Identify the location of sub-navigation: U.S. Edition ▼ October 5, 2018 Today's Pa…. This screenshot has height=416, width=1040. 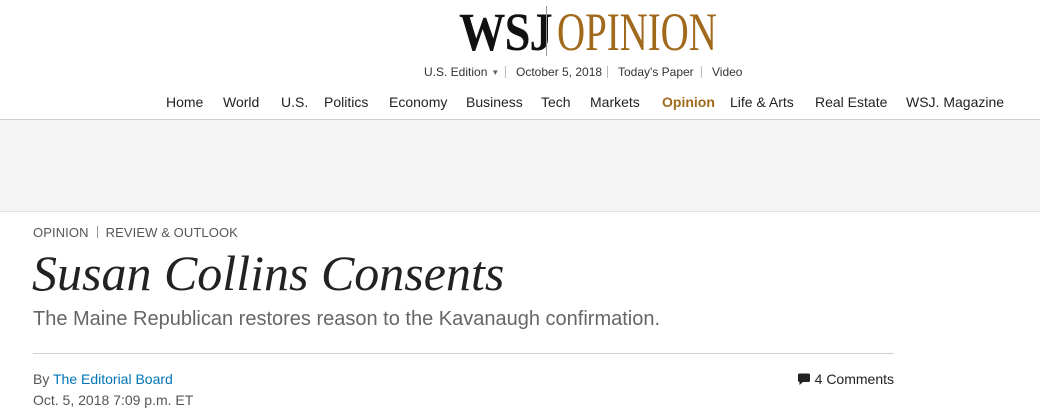
(520, 72).